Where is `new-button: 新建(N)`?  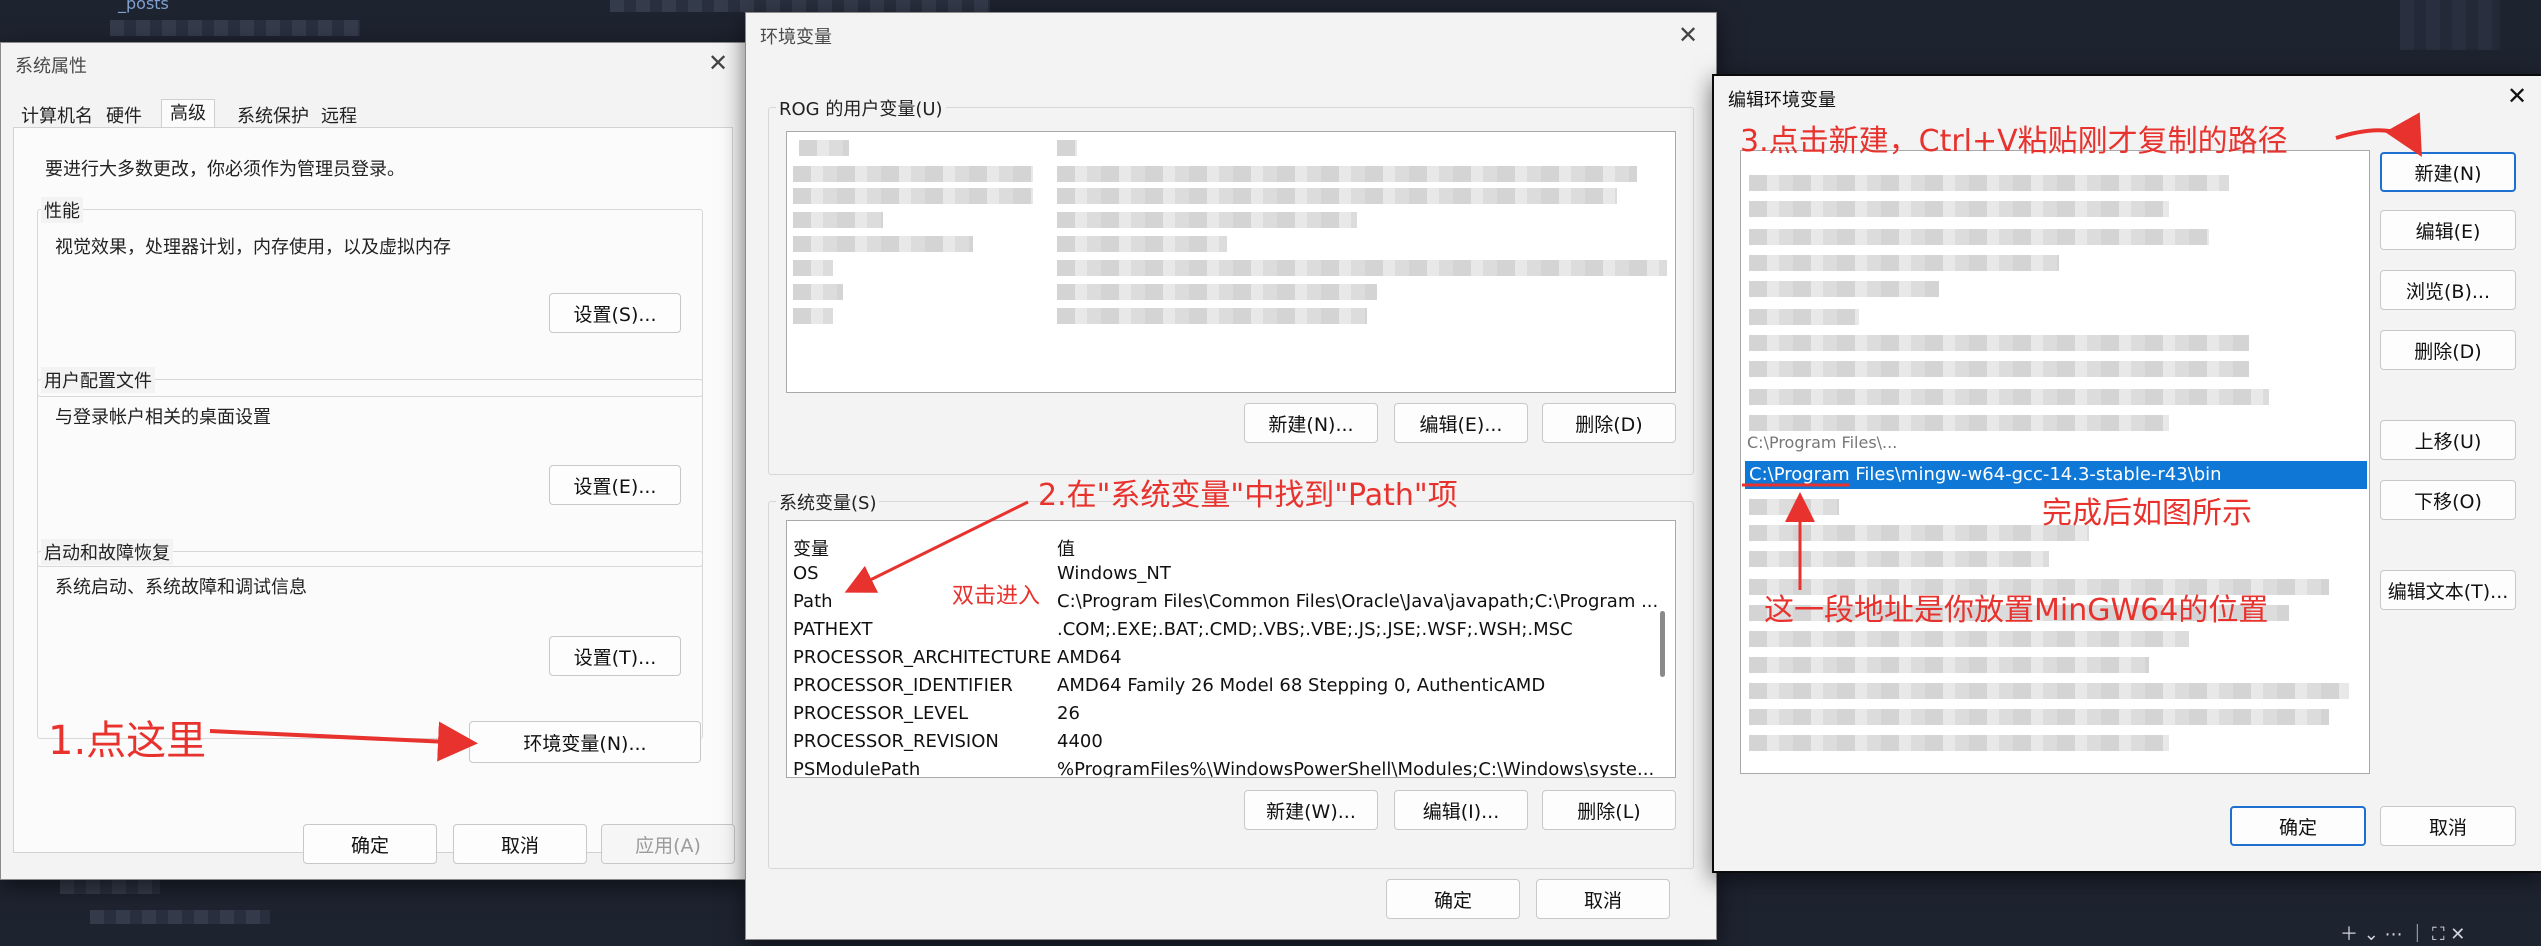 new-button: 新建(N) is located at coordinates (2448, 172).